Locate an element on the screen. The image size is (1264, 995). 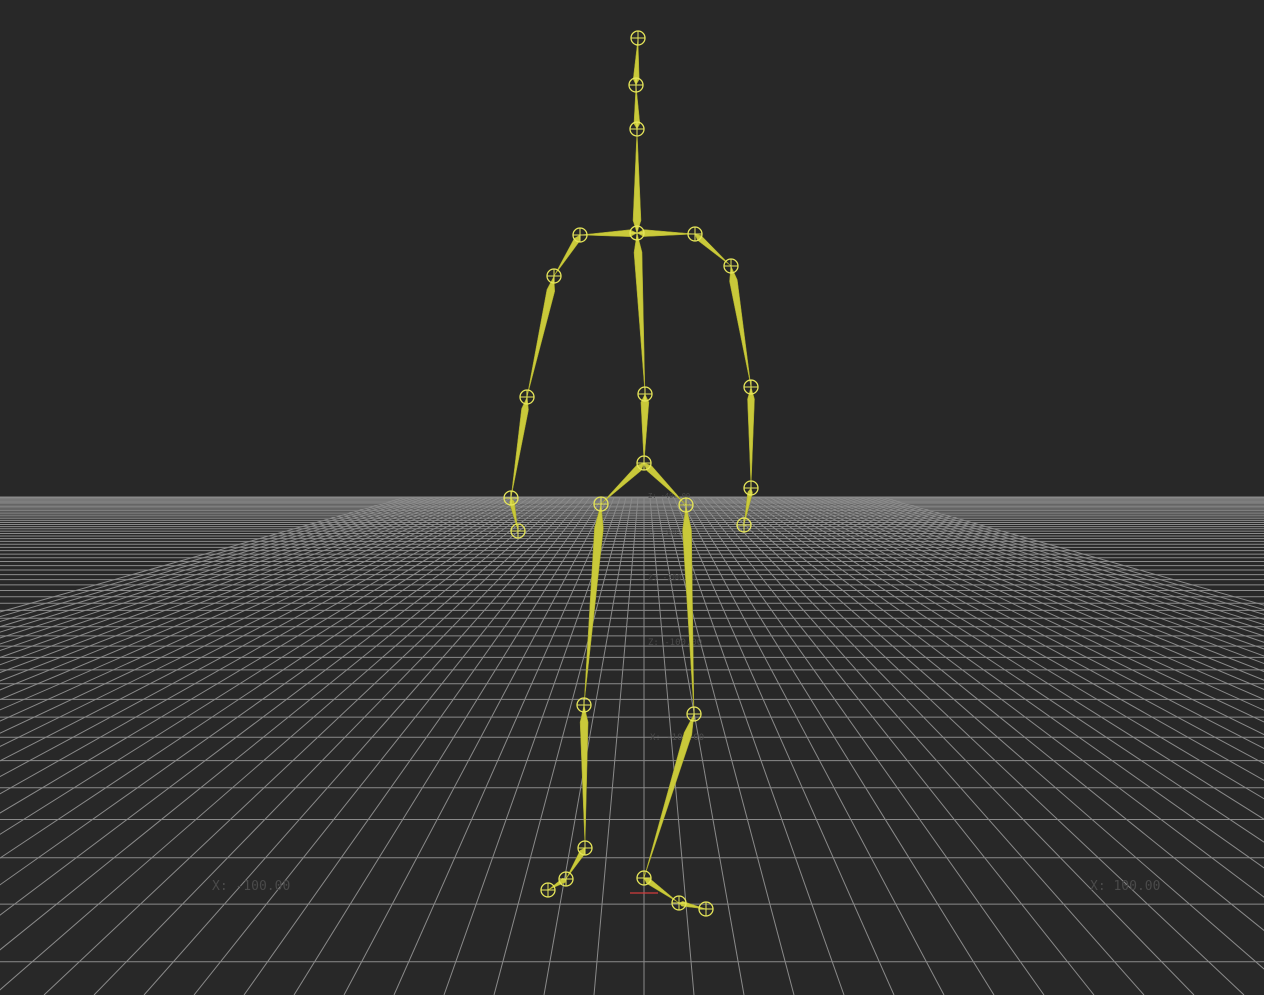
joint-r-shoulder is located at coordinates (731, 266).